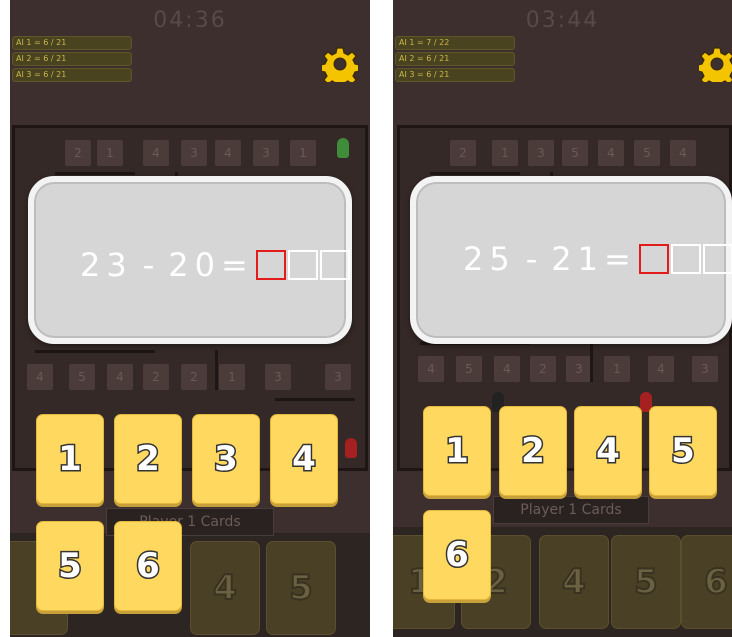 This screenshot has width=732, height=637. What do you see at coordinates (194, 265) in the screenshot?
I see `operand-b: 20` at bounding box center [194, 265].